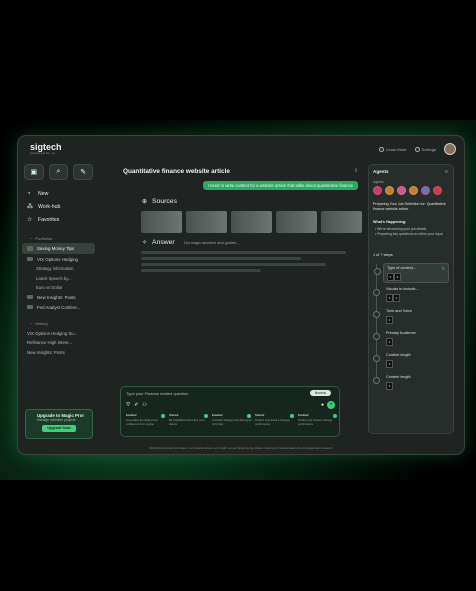 The height and width of the screenshot is (591, 476). I want to click on chat-tools: ⛛ ✐ ⚇, so click(136, 405).